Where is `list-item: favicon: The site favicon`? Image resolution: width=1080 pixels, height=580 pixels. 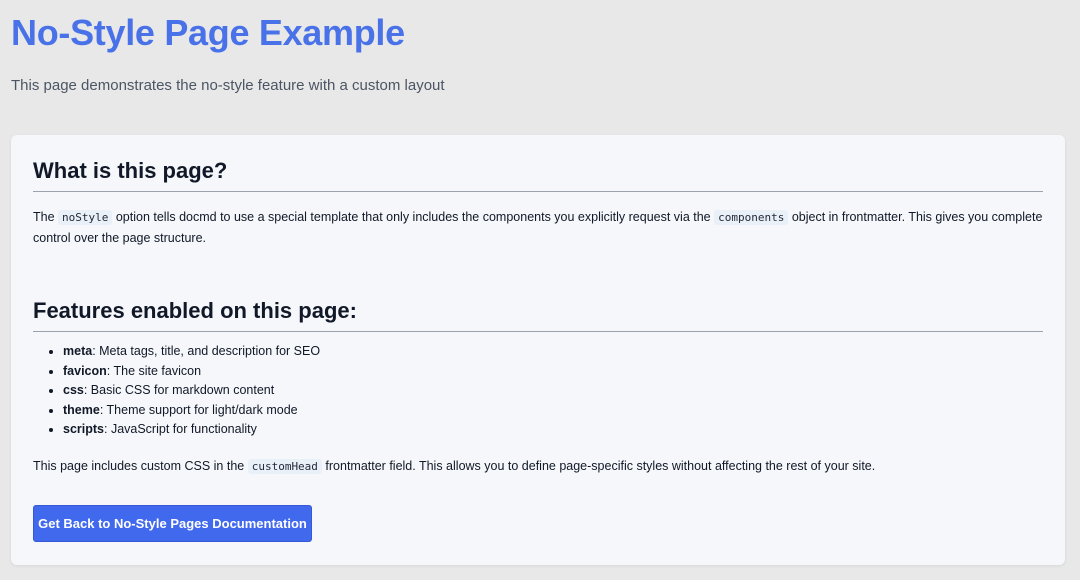 list-item: favicon: The site favicon is located at coordinates (191, 372).